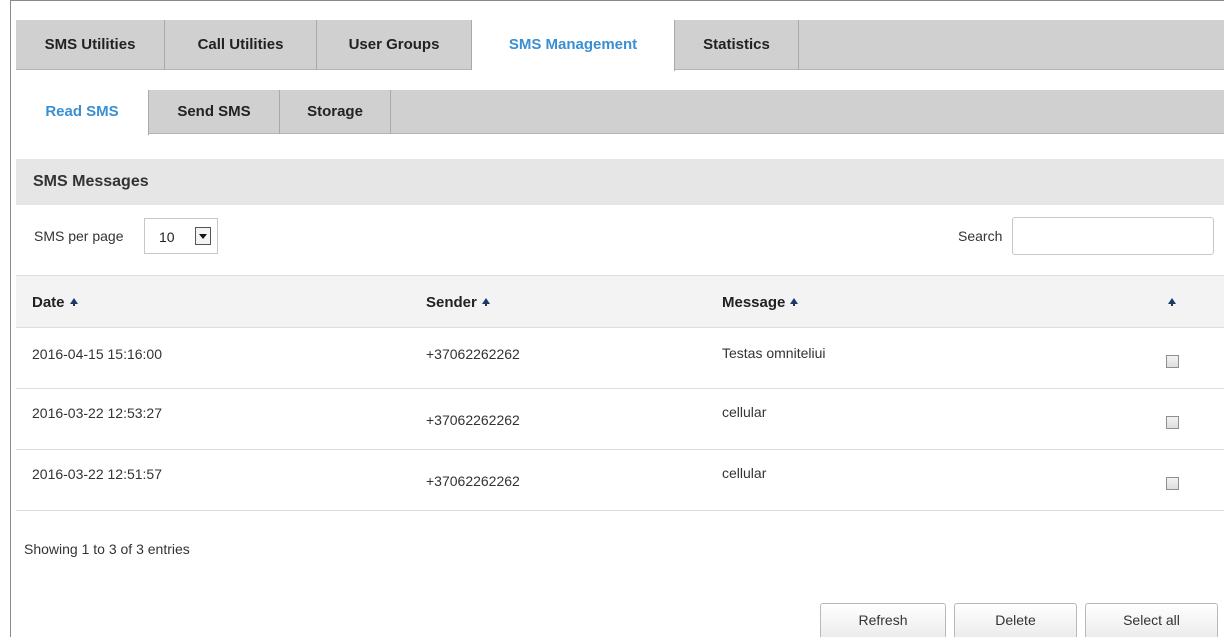 The height and width of the screenshot is (637, 1224). Describe the element at coordinates (82, 112) in the screenshot. I see `subtab-read-sms: Read SMS` at that location.